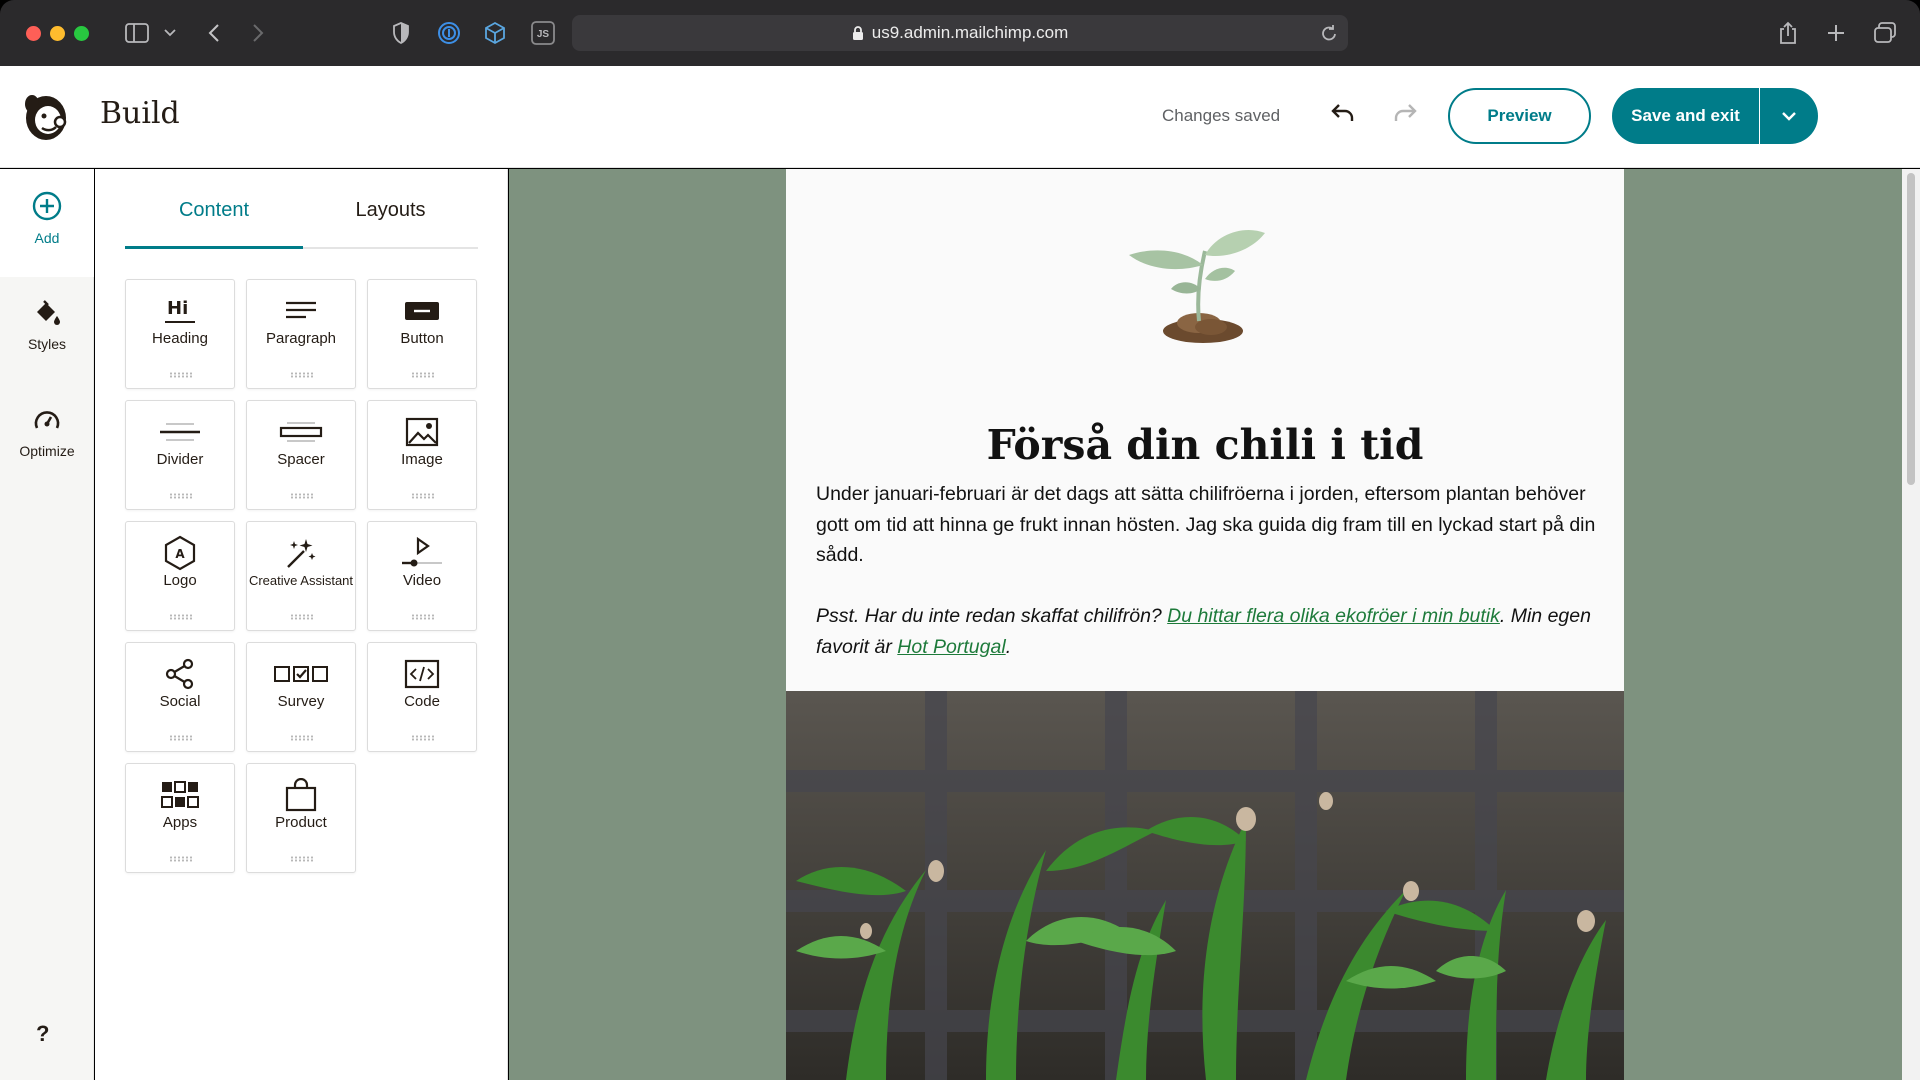 This screenshot has height=1080, width=1920. What do you see at coordinates (47, 344) in the screenshot?
I see `rail-item-label: Styles` at bounding box center [47, 344].